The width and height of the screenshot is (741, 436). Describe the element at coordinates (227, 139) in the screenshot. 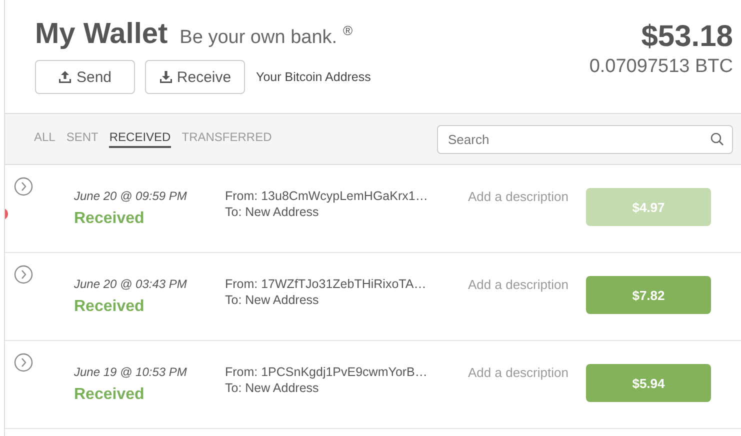

I see `filter-tab: TRANSFERRED` at that location.